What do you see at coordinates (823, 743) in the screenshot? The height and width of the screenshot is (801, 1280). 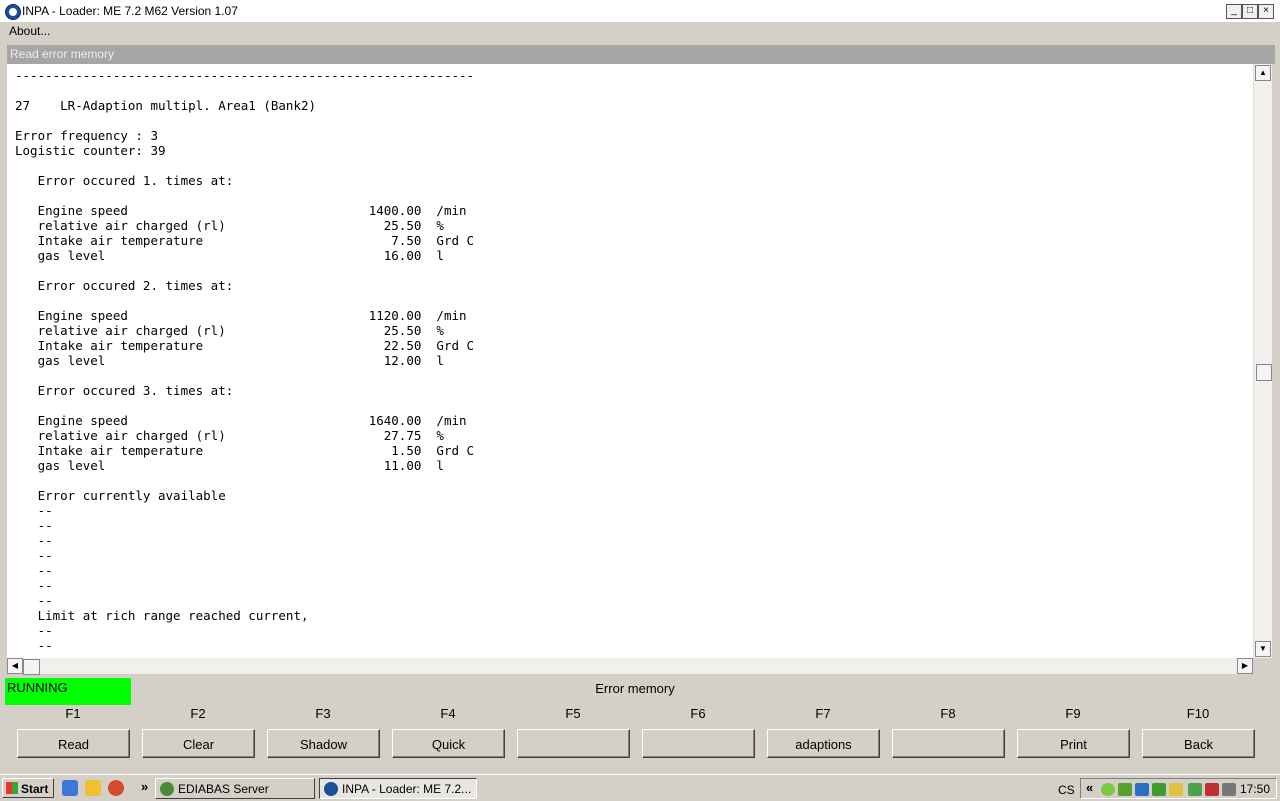 I see `adaptions-button: adaptions` at bounding box center [823, 743].